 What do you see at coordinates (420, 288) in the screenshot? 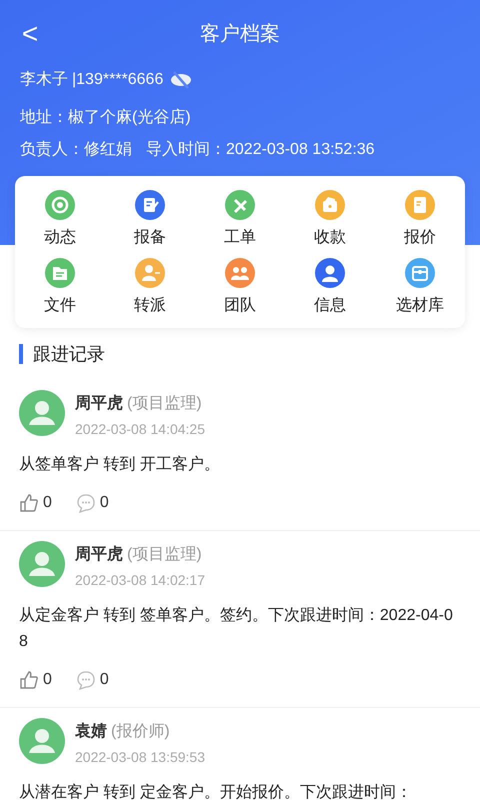
I see `menu-item: 选材库` at bounding box center [420, 288].